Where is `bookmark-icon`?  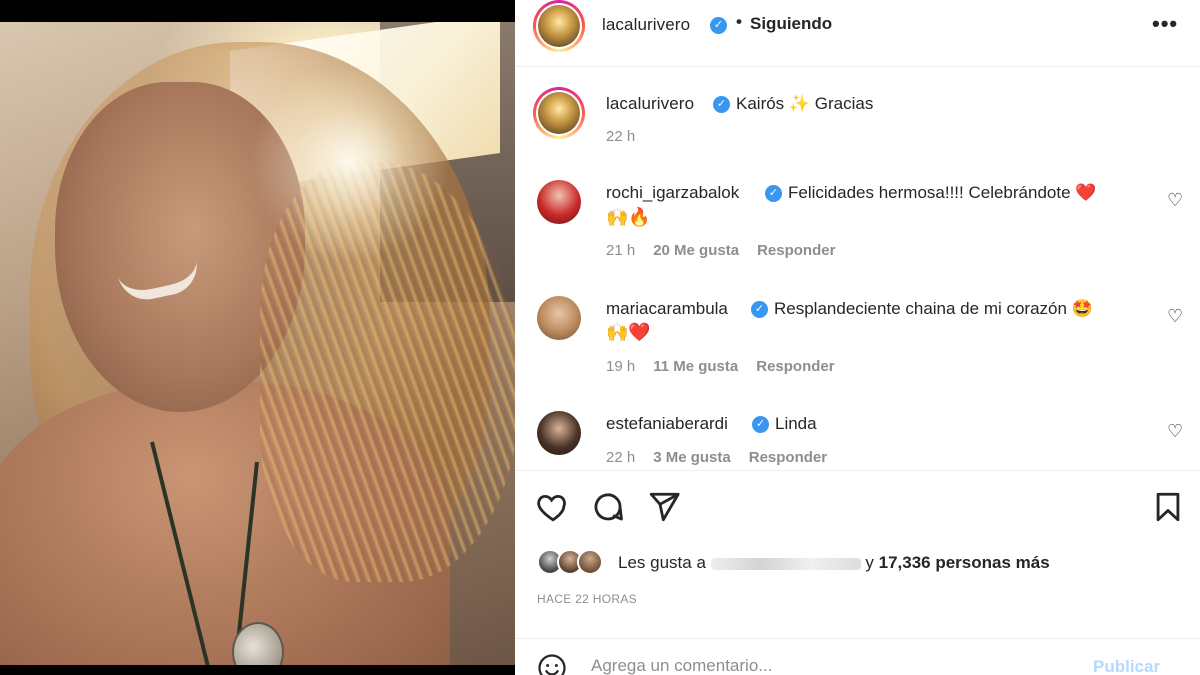
bookmark-icon is located at coordinates (1169, 508).